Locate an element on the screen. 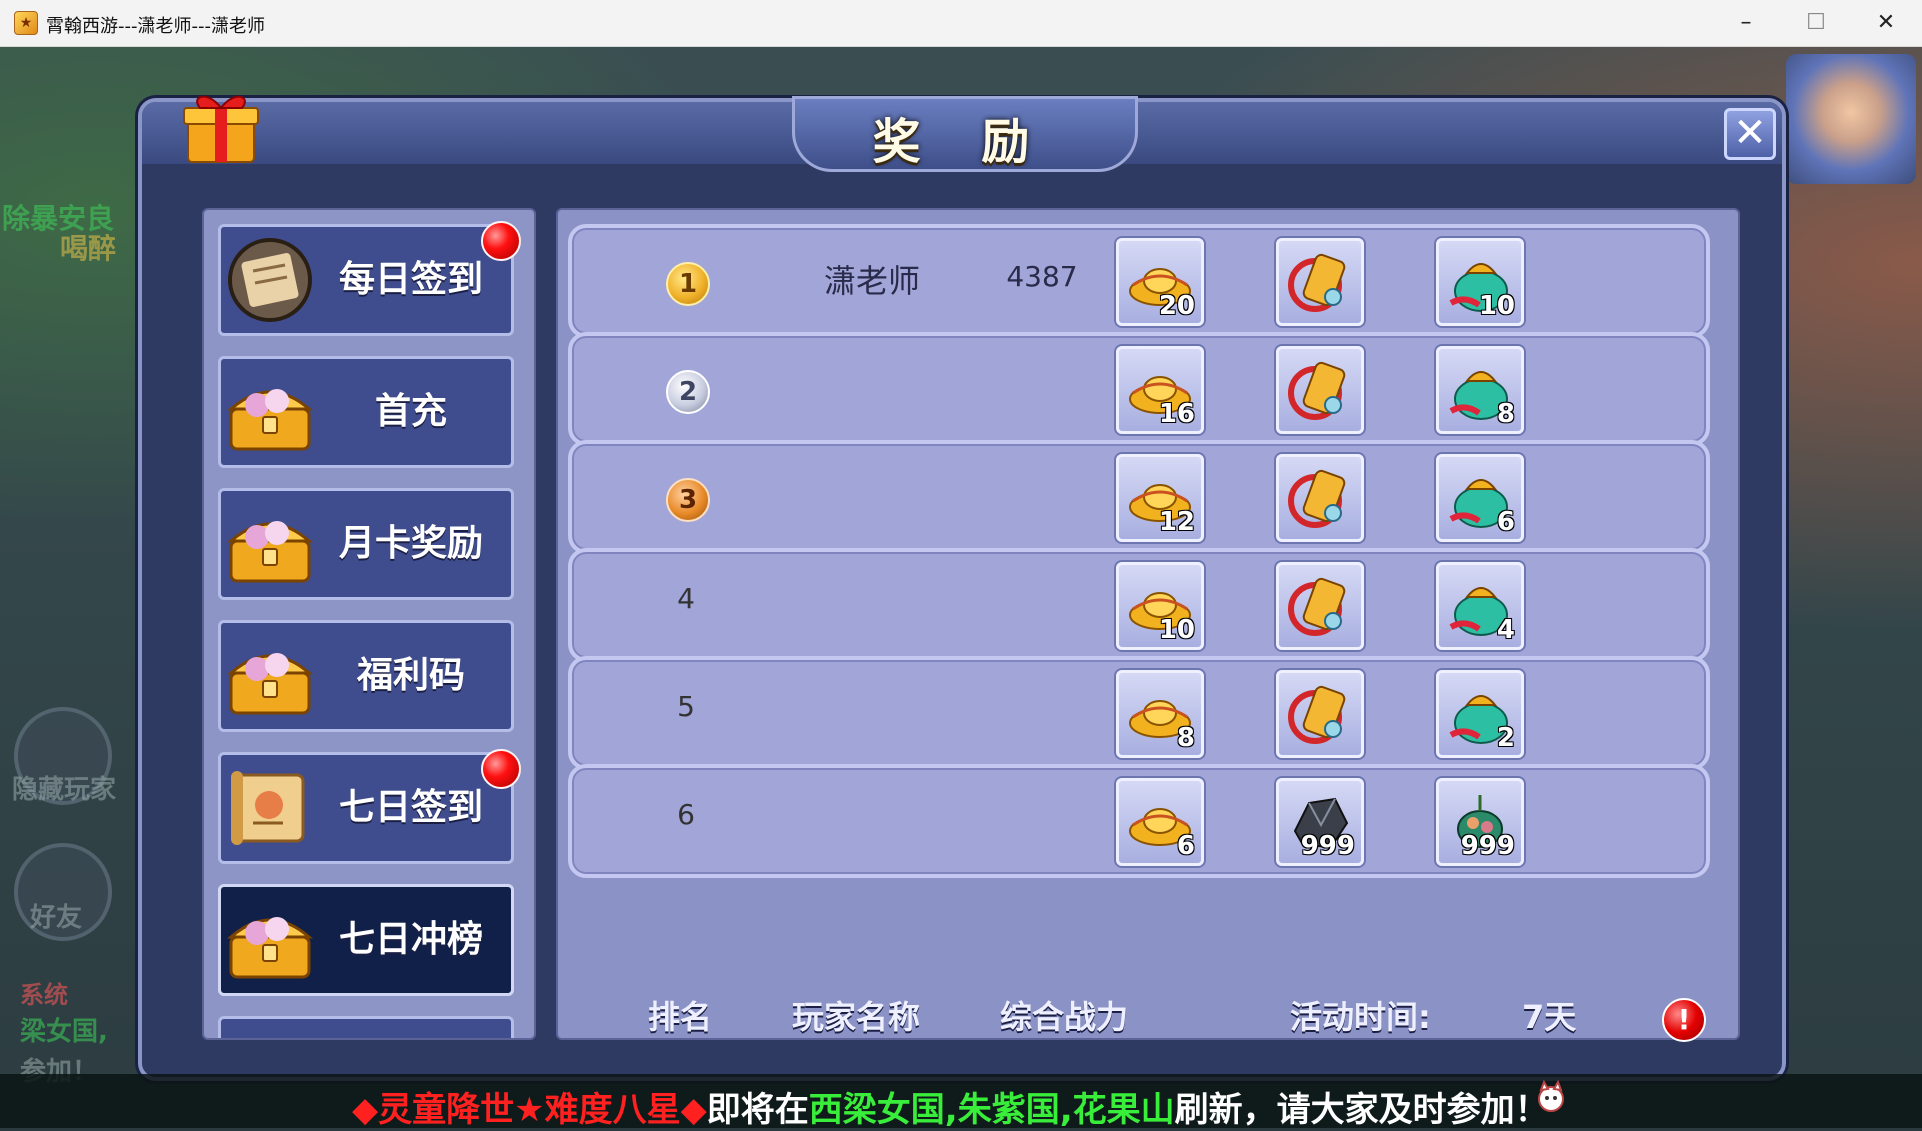  sidebar-item-label: 每日签到 is located at coordinates (410, 279).